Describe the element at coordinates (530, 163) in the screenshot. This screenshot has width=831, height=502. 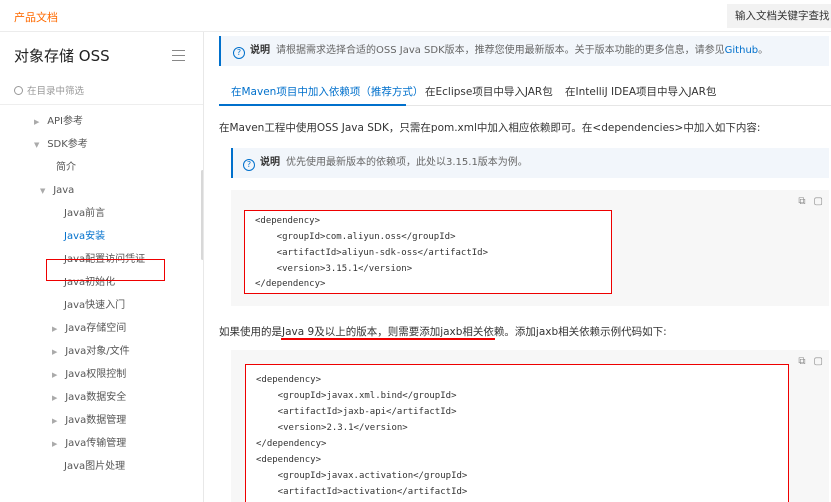
I see `version-hint-note: ? 说明 优先使用最新版本的依赖项，此处以3.15.1版本为例。` at that location.